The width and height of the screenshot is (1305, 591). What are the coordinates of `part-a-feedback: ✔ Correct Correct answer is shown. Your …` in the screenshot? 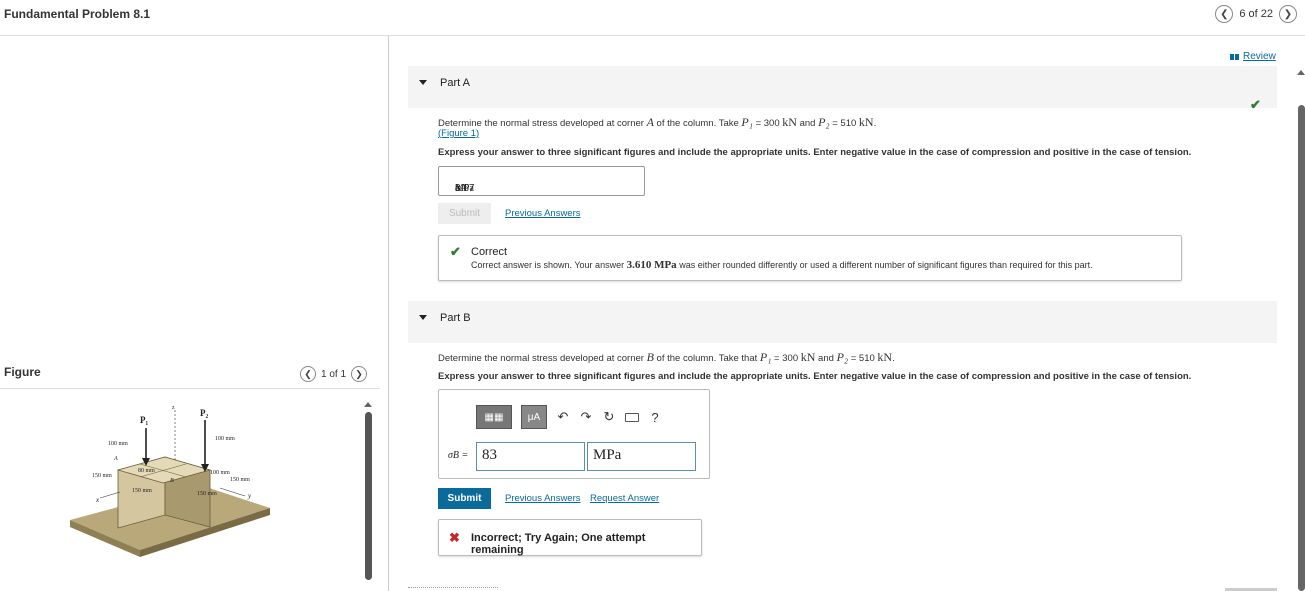 It's located at (810, 258).